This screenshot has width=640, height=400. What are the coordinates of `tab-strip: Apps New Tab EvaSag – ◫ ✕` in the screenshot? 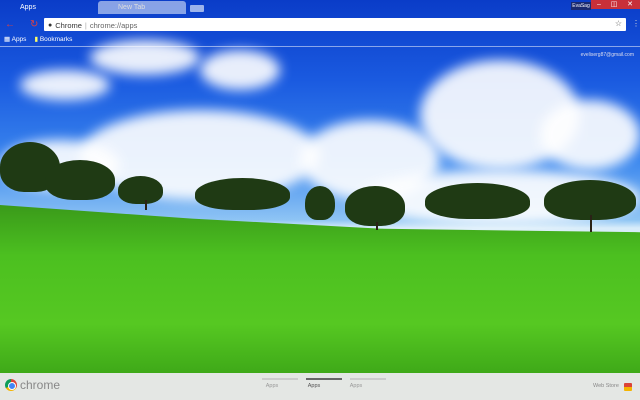 It's located at (320, 7).